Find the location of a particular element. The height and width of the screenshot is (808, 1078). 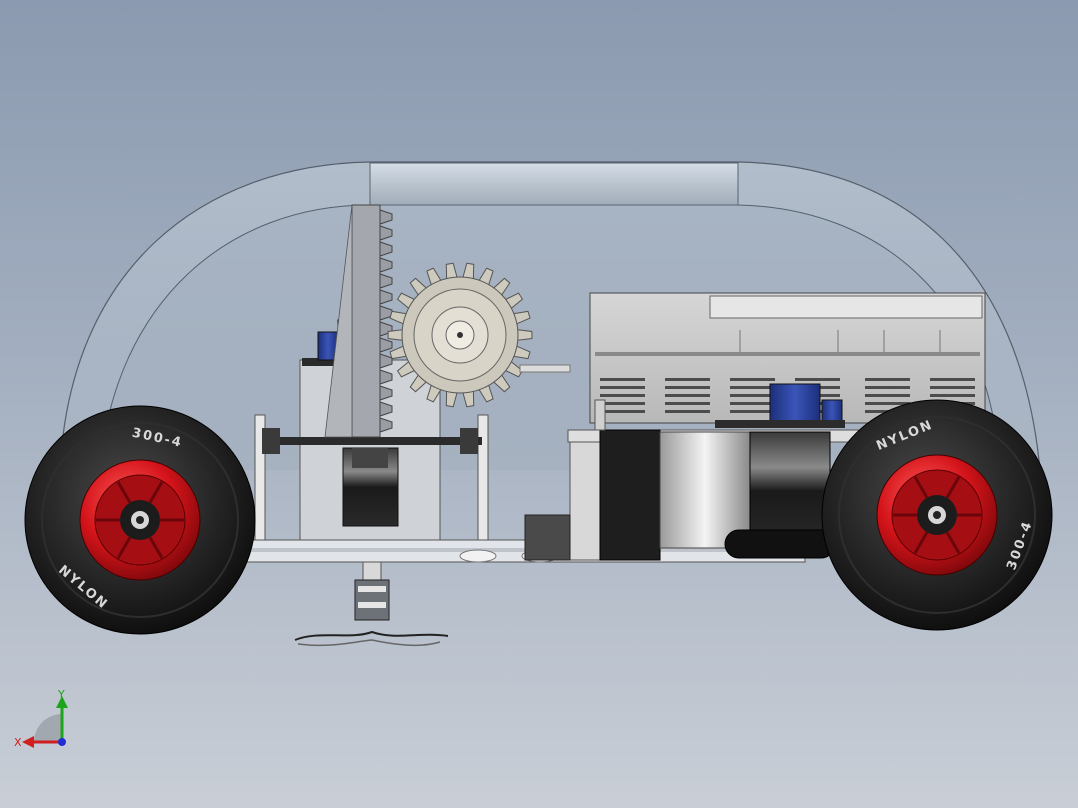

triad-plane is located at coordinates (48, 728).